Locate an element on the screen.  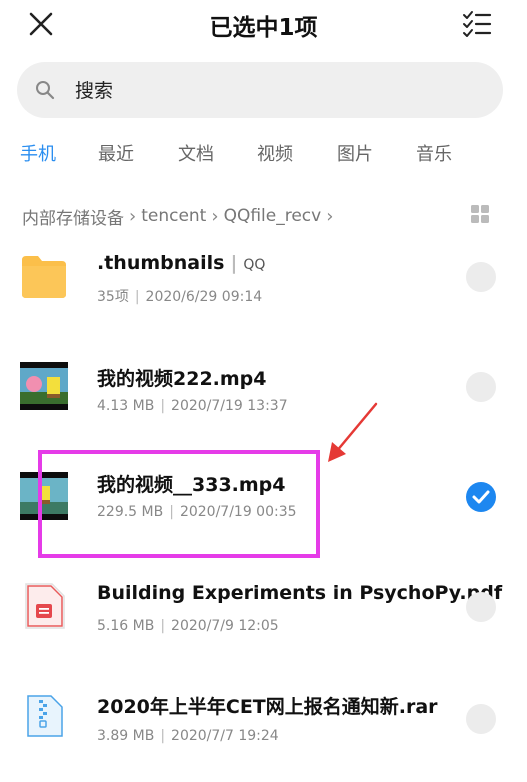
file-name: 我的视频222.mp4 is located at coordinates (182, 379).